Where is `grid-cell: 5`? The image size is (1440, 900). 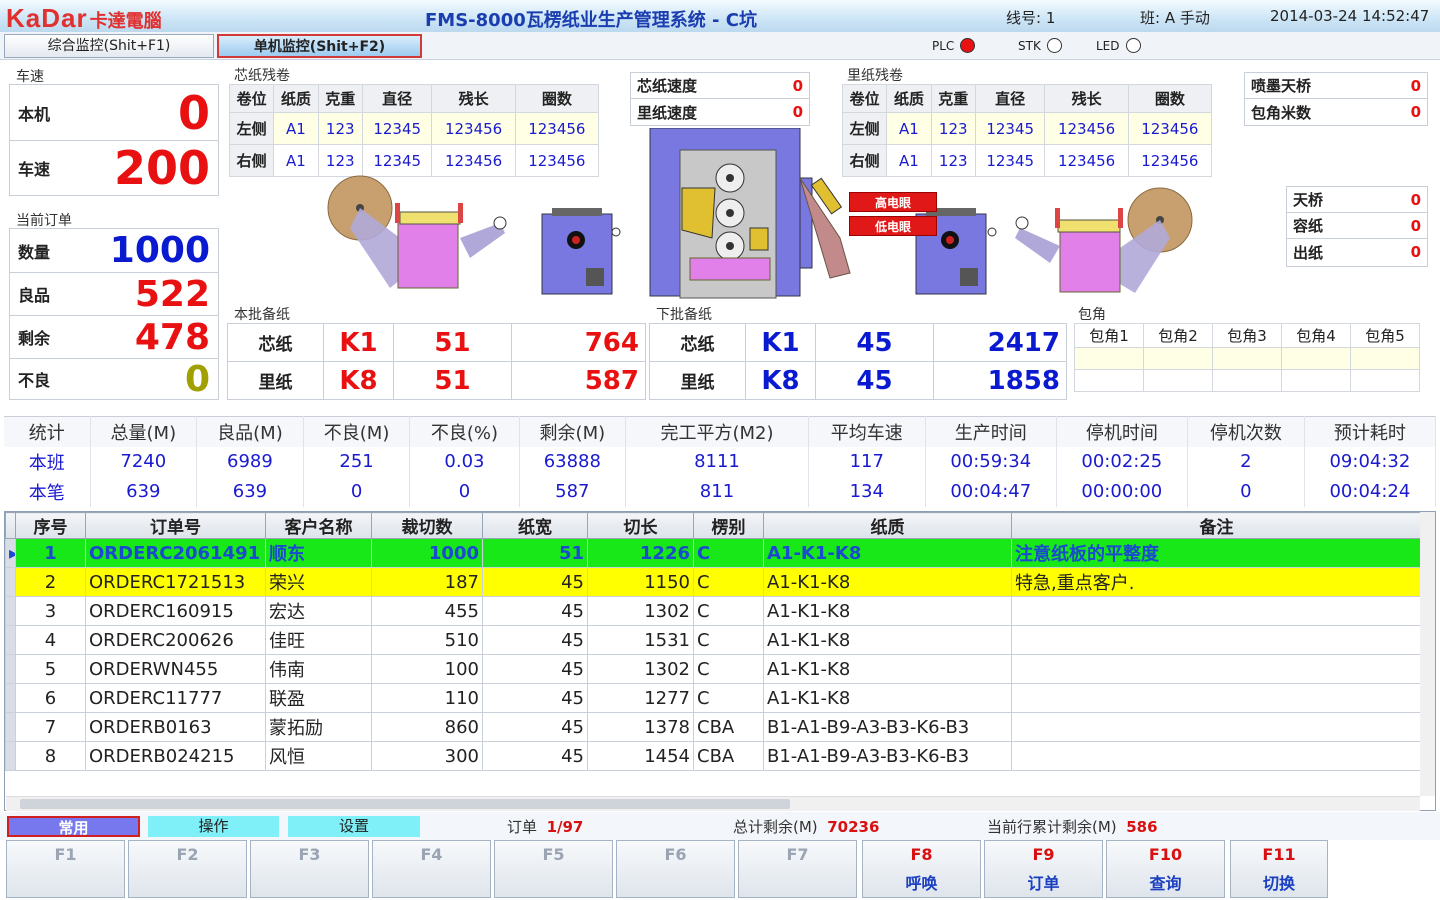
grid-cell: 5 is located at coordinates (50, 669).